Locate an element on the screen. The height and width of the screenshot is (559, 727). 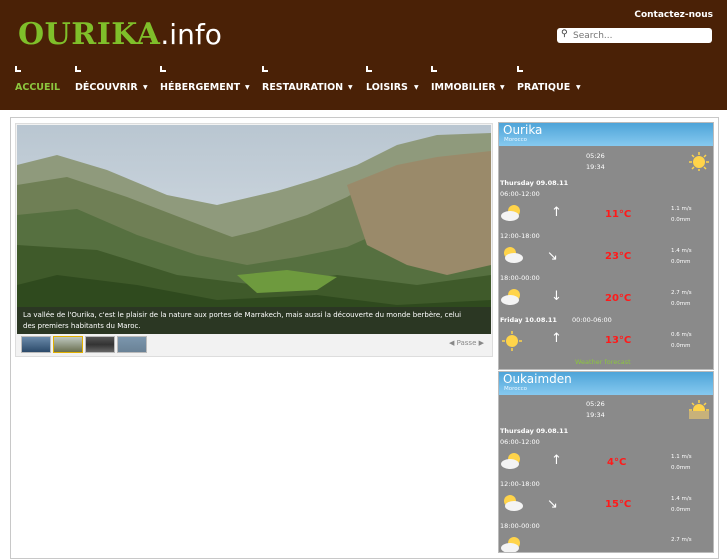
search-icon: ⚲ is located at coordinates (564, 34).